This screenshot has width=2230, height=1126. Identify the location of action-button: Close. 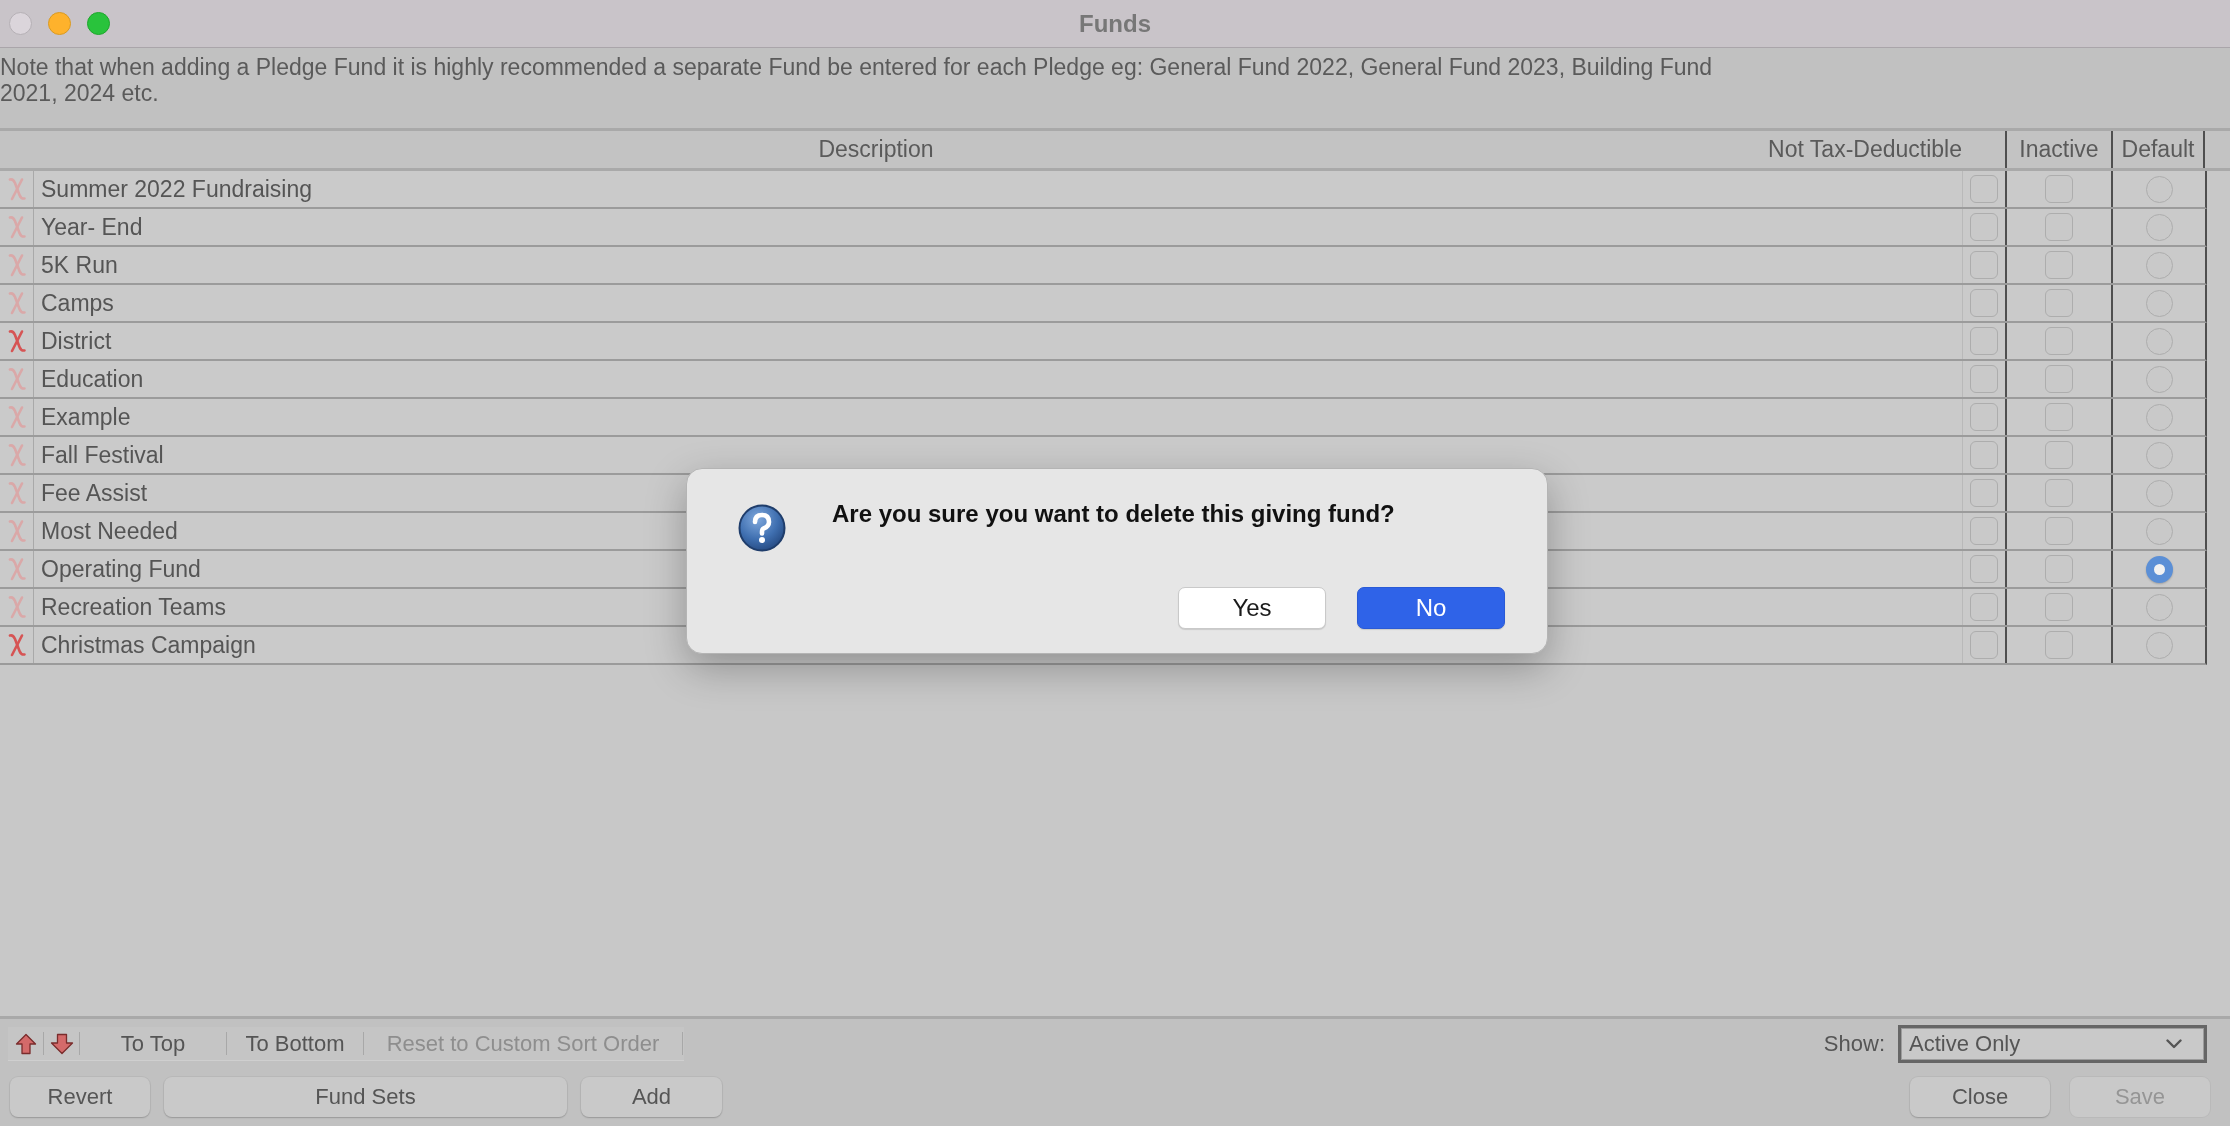
(1980, 1097).